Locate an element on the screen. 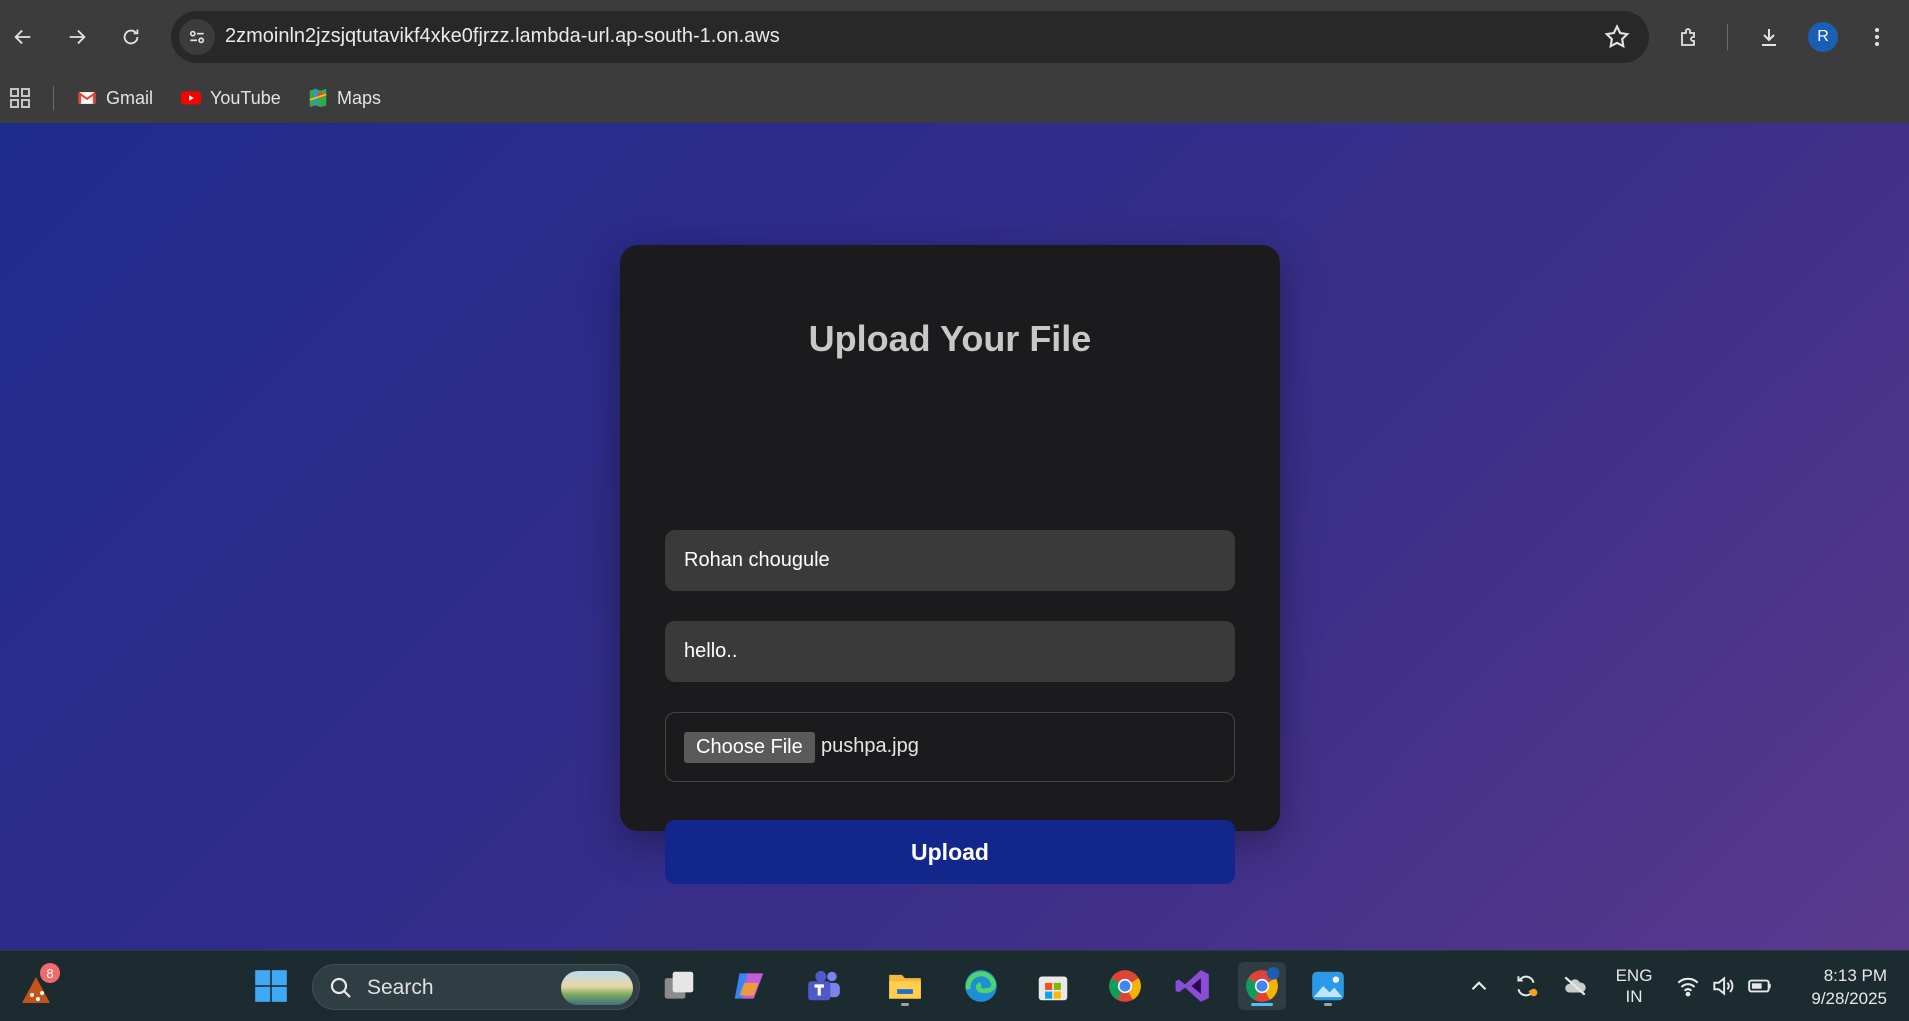  start-button is located at coordinates (271, 986).